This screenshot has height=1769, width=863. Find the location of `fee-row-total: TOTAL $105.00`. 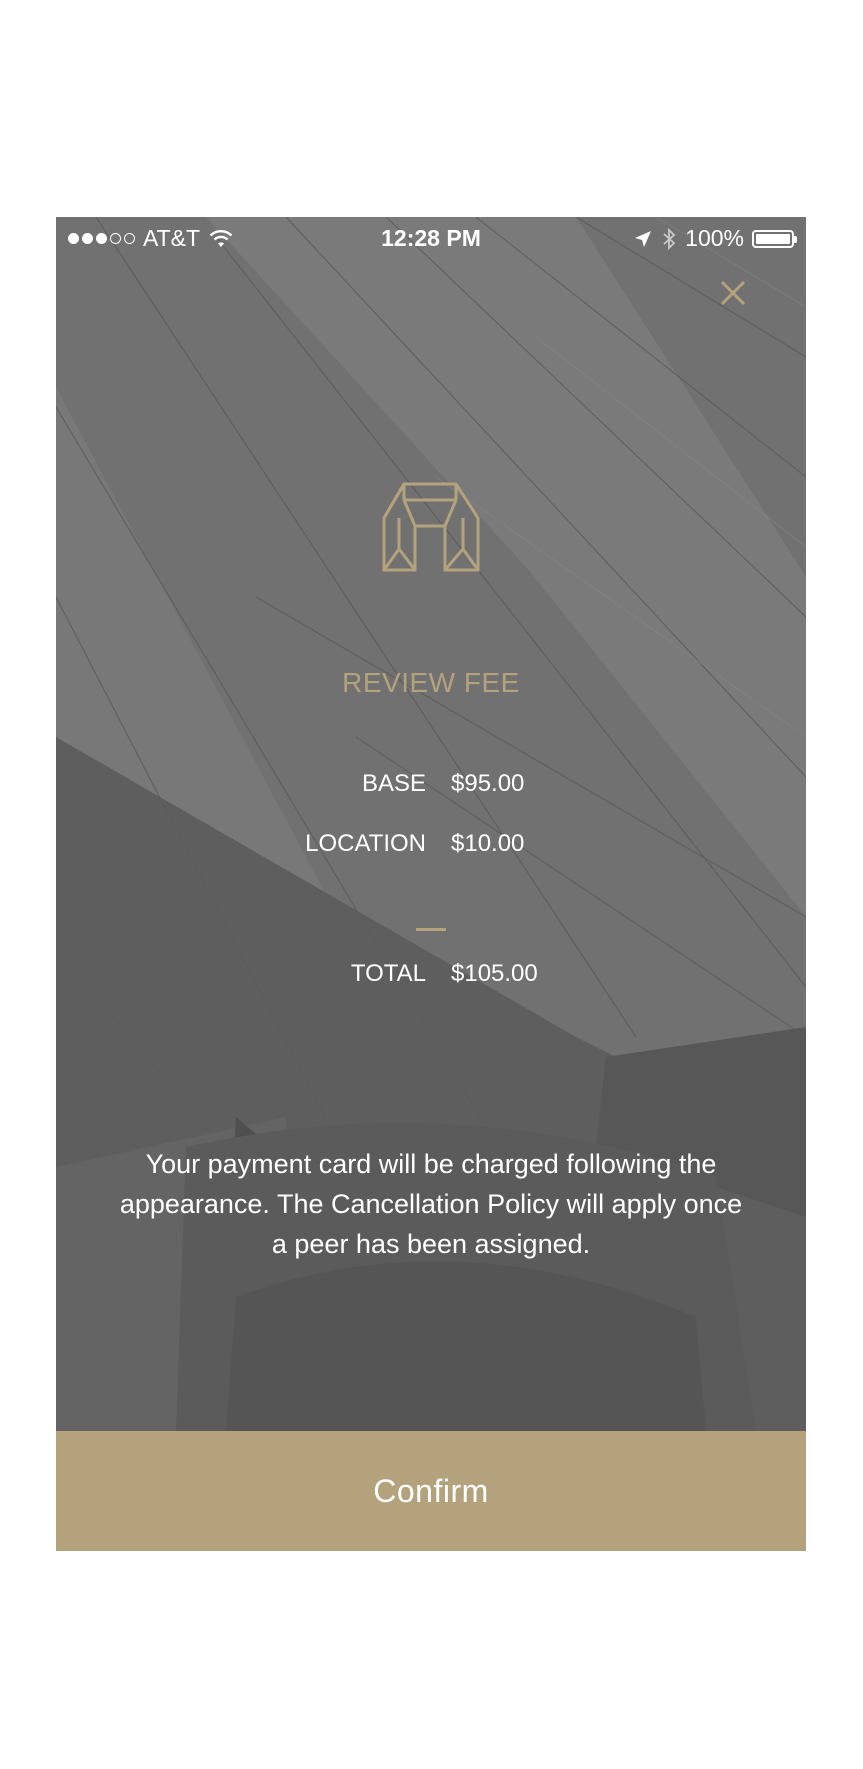

fee-row-total: TOTAL $105.00 is located at coordinates (431, 976).